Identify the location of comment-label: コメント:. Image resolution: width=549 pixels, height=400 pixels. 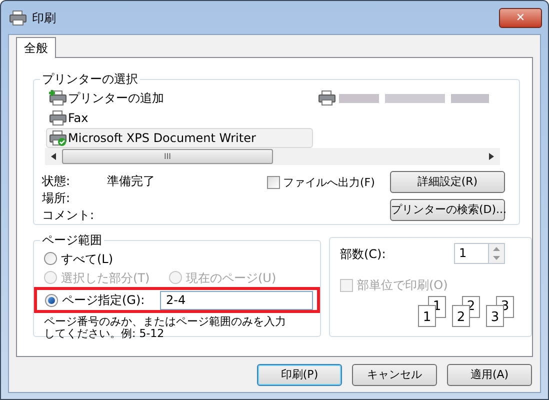
(69, 215).